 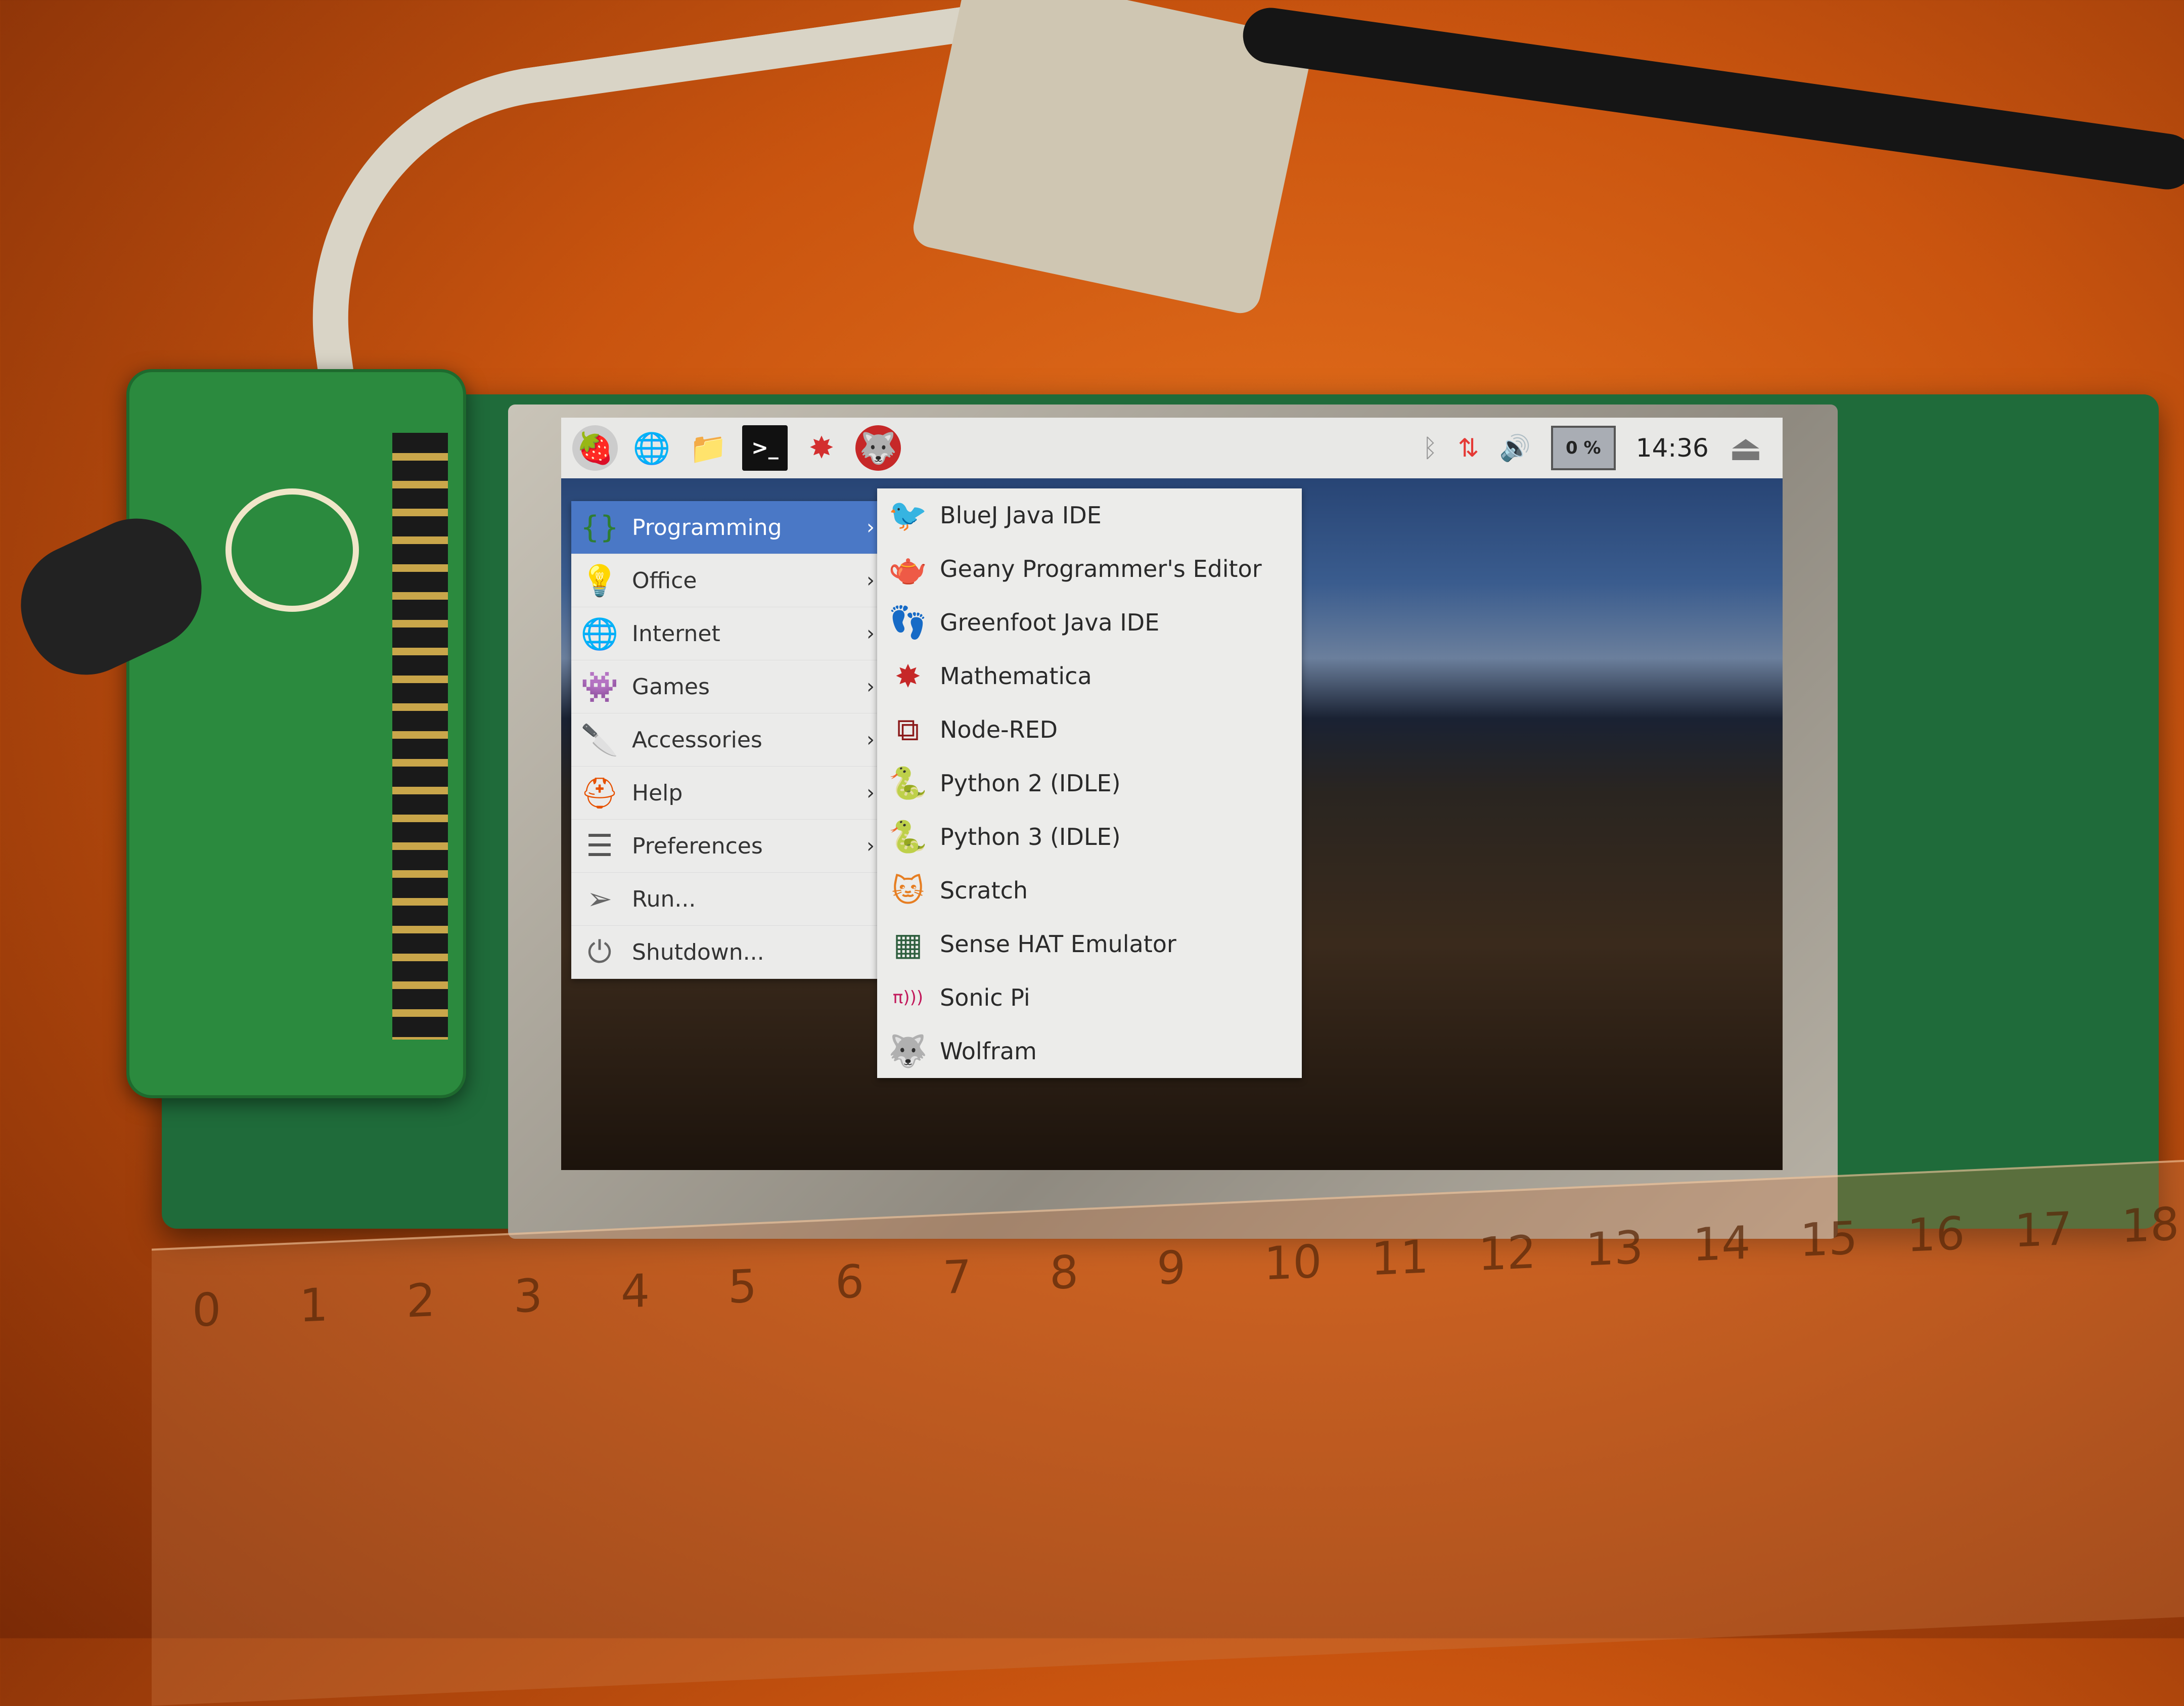 I want to click on greenfoot-icon: 👣, so click(x=908, y=622).